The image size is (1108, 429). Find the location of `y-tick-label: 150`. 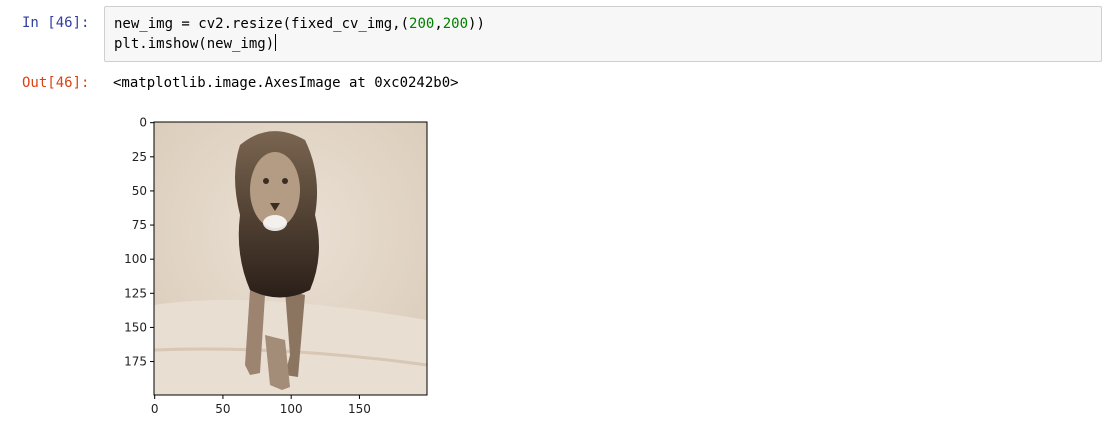

y-tick-label: 150 is located at coordinates (135, 327).